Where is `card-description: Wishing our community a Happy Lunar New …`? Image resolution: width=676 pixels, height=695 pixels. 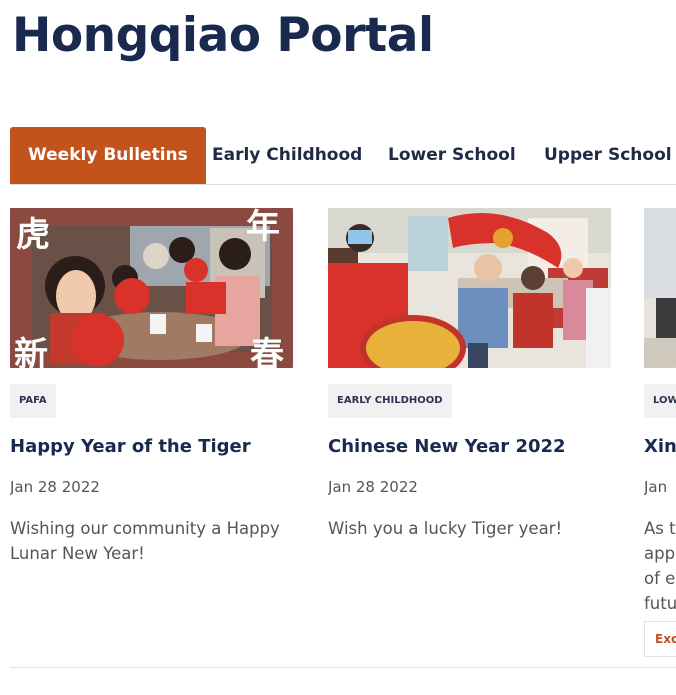
card-description: Wishing our community a Happy Lunar New … is located at coordinates (145, 541).